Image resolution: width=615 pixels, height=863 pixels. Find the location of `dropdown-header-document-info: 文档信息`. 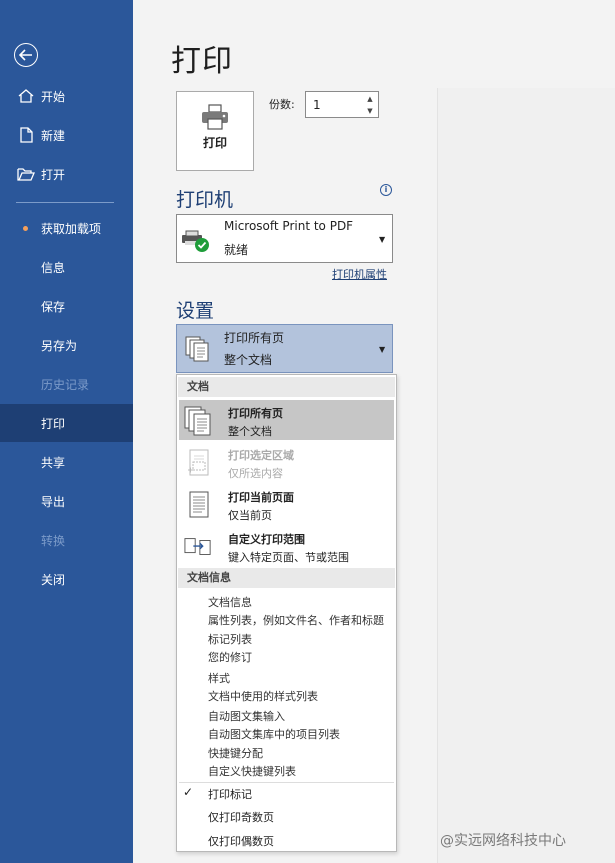

dropdown-header-document-info: 文档信息 is located at coordinates (286, 578).